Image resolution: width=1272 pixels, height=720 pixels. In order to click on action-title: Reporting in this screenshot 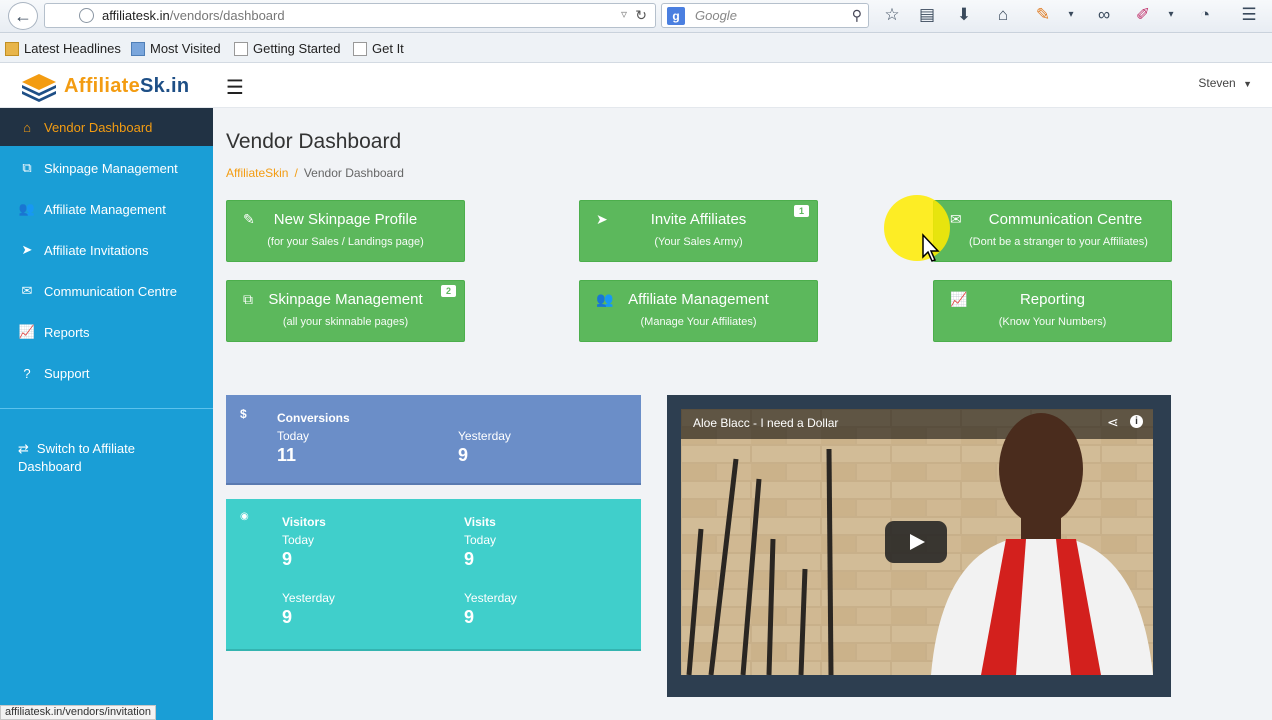, I will do `click(1052, 299)`.